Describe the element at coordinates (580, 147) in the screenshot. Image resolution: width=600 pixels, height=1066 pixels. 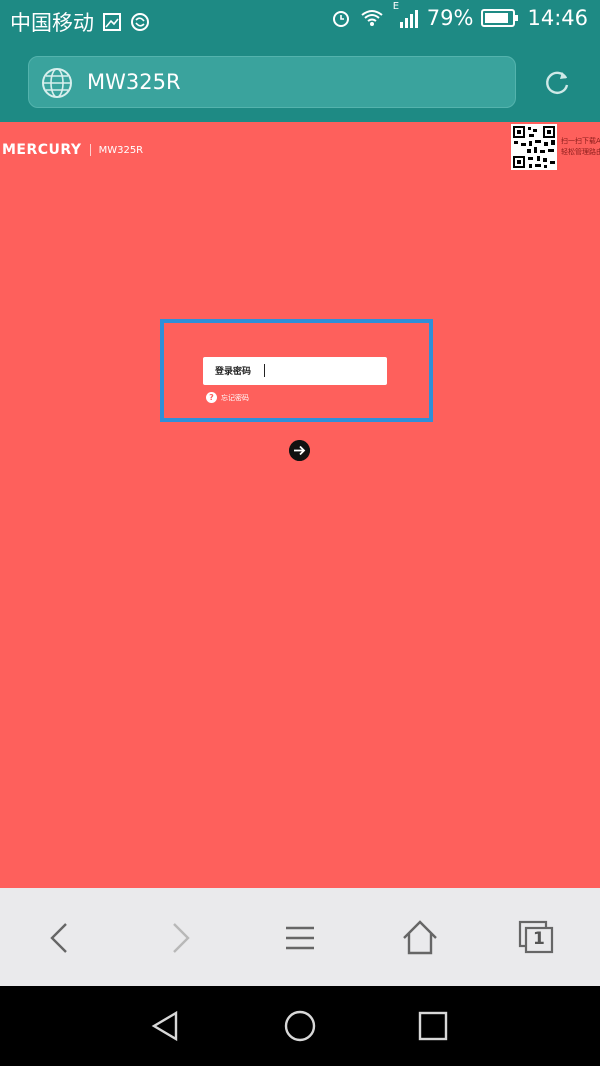
I see `qr-caption: 扫一扫下载A 轻松管理路由` at that location.